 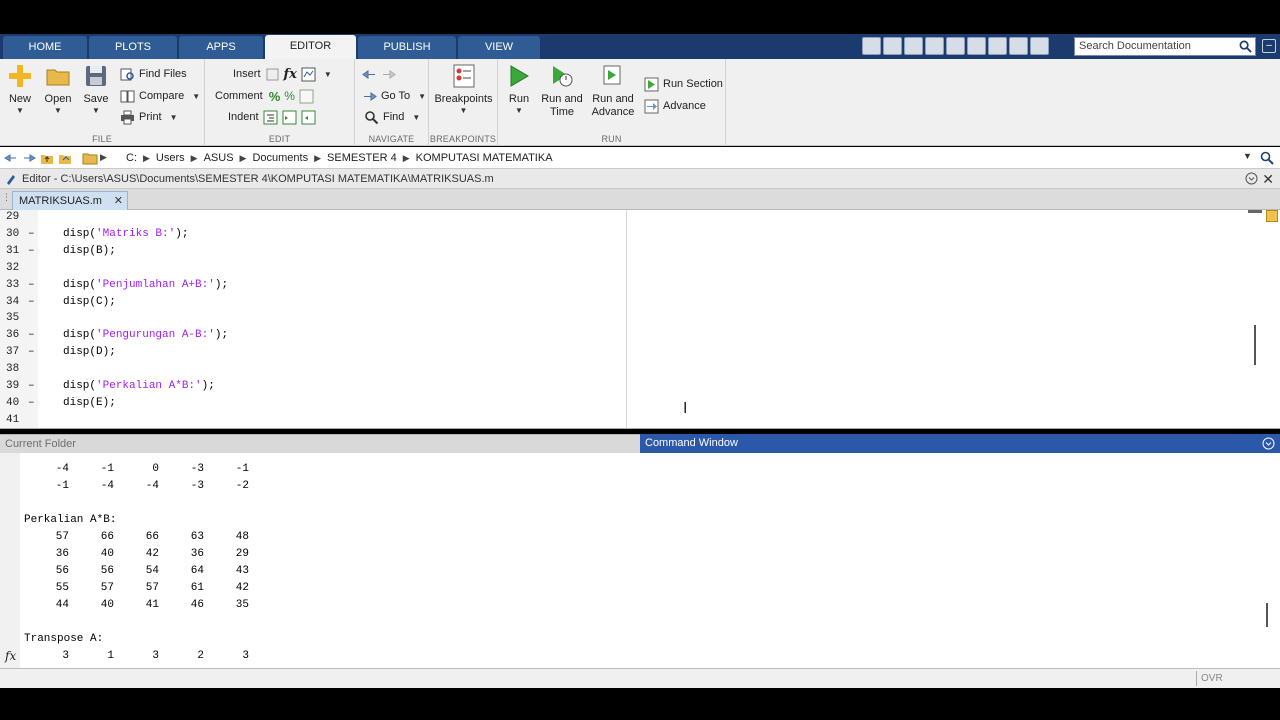 I want to click on run-button: Run ▼, so click(x=519, y=89).